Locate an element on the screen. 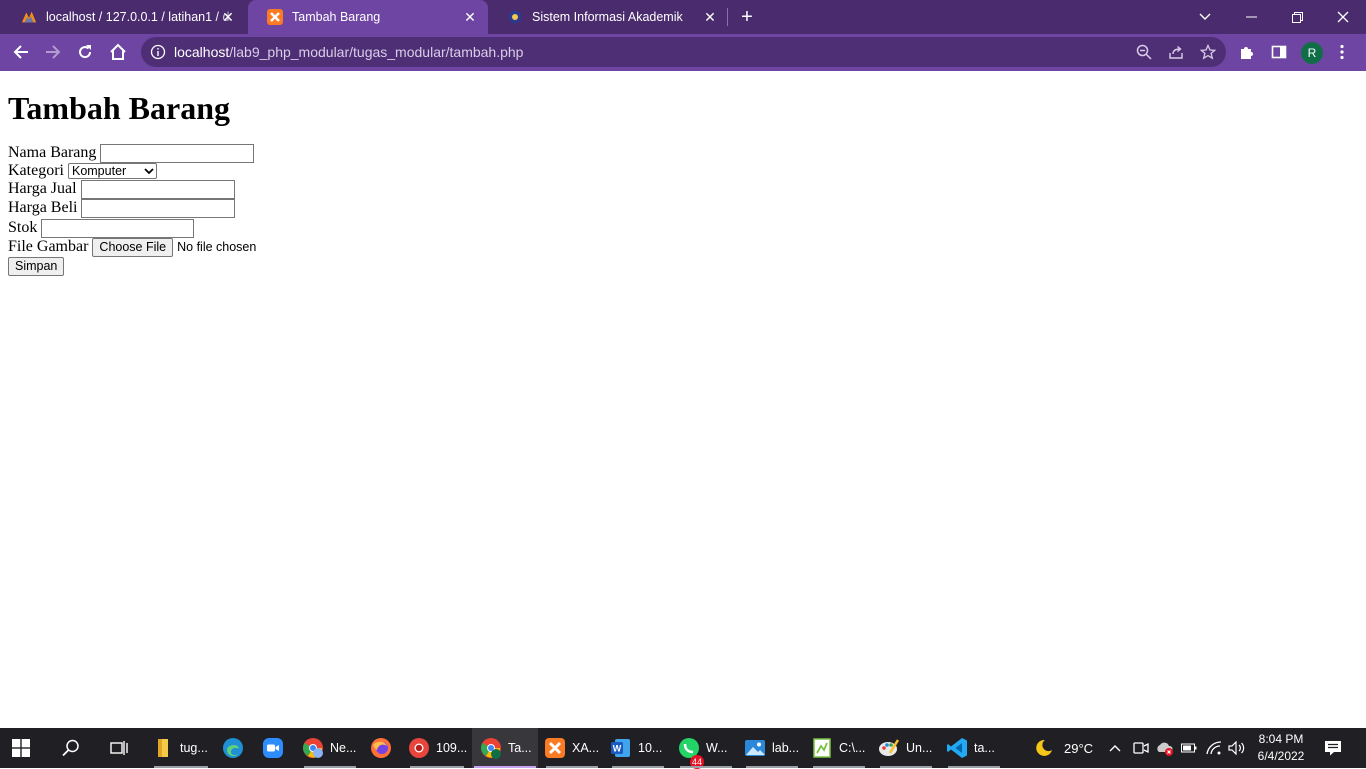  taskbar-app-firefox is located at coordinates (381, 748).